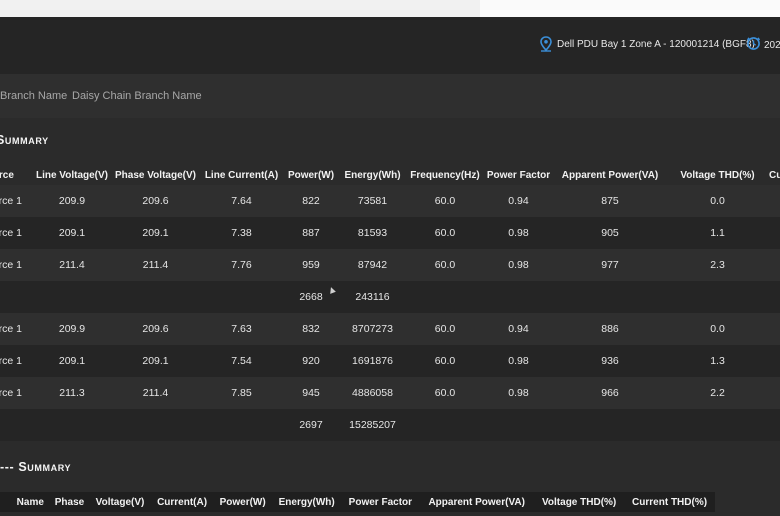  I want to click on cell-power: 832, so click(311, 329).